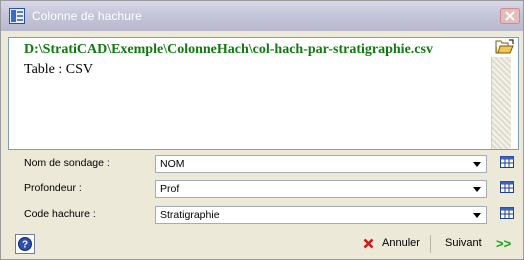 Image resolution: width=524 pixels, height=260 pixels. What do you see at coordinates (321, 164) in the screenshot?
I see `sondage-select: NOM` at bounding box center [321, 164].